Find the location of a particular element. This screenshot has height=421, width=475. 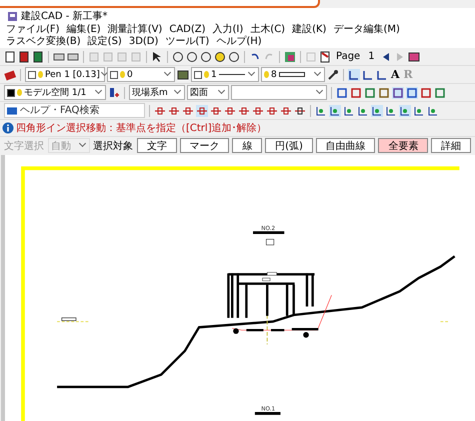

filter-button: 全要素 is located at coordinates (403, 145).